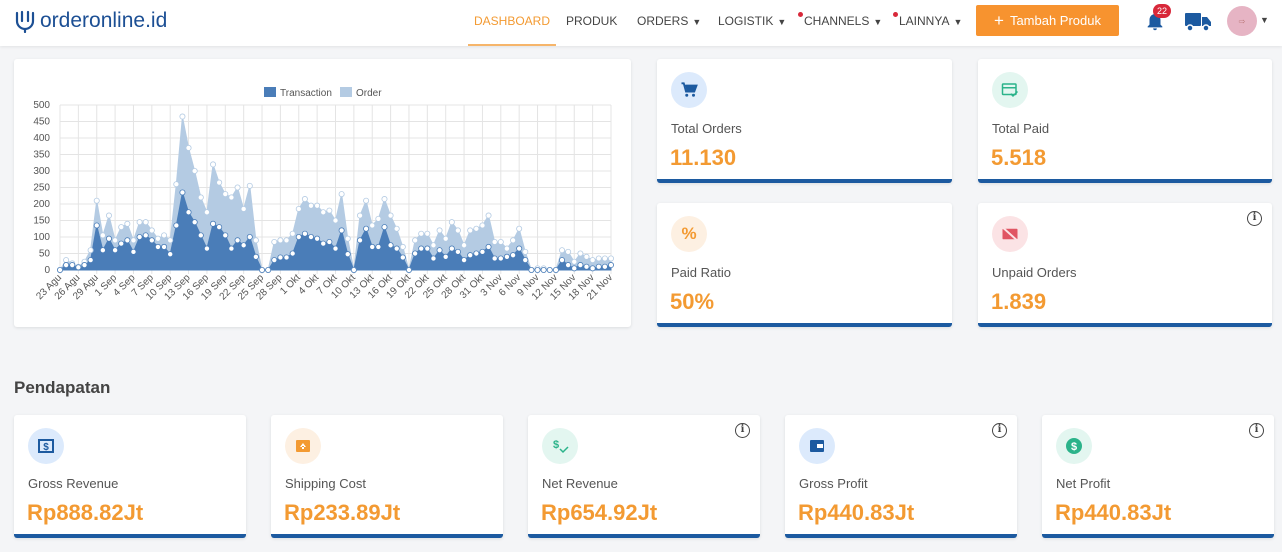 The image size is (1282, 552). Describe the element at coordinates (41, 155) in the screenshot. I see `y-tick-label: 350` at that location.